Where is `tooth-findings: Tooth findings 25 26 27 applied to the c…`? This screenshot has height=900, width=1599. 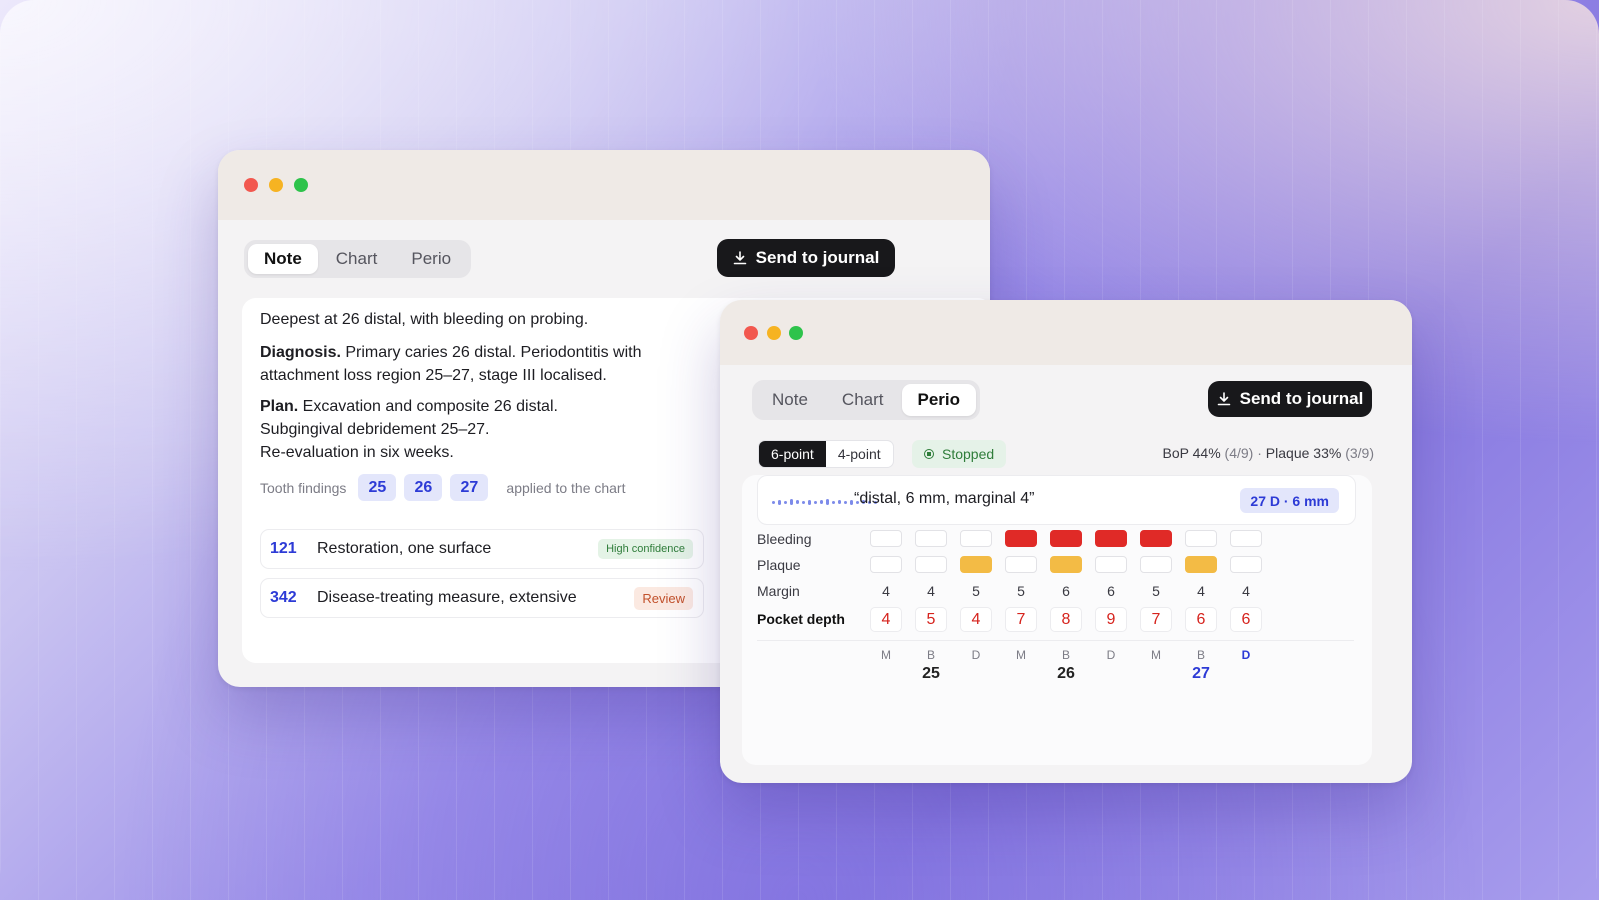 tooth-findings: Tooth findings 25 26 27 applied to the c… is located at coordinates (443, 487).